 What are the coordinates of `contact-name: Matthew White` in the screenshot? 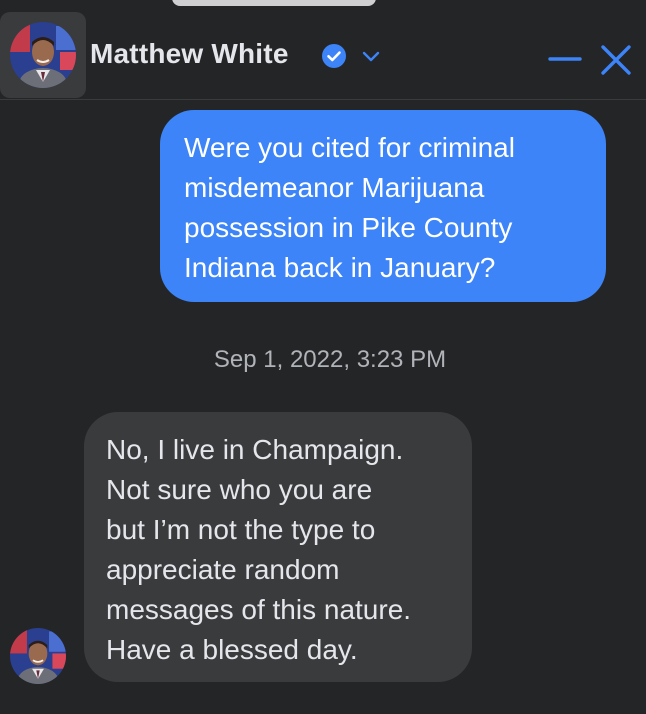 It's located at (189, 54).